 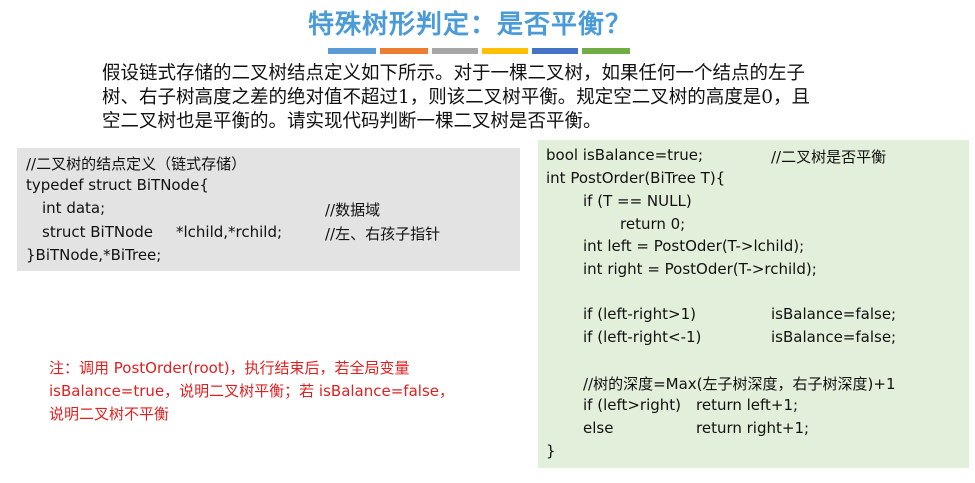 I want to click on node-def-comment: //二叉树的结点定义（链式存储）, so click(x=136, y=164).